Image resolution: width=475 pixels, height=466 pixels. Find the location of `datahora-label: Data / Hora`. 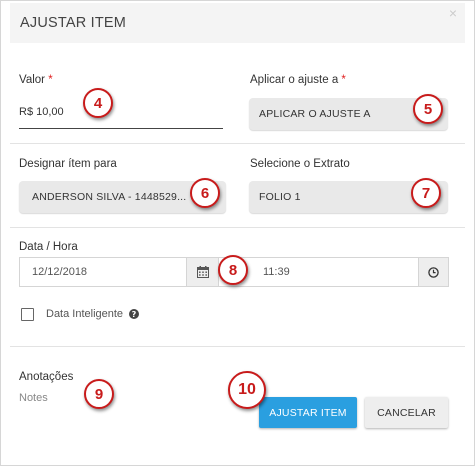

datahora-label: Data / Hora is located at coordinates (48, 247).